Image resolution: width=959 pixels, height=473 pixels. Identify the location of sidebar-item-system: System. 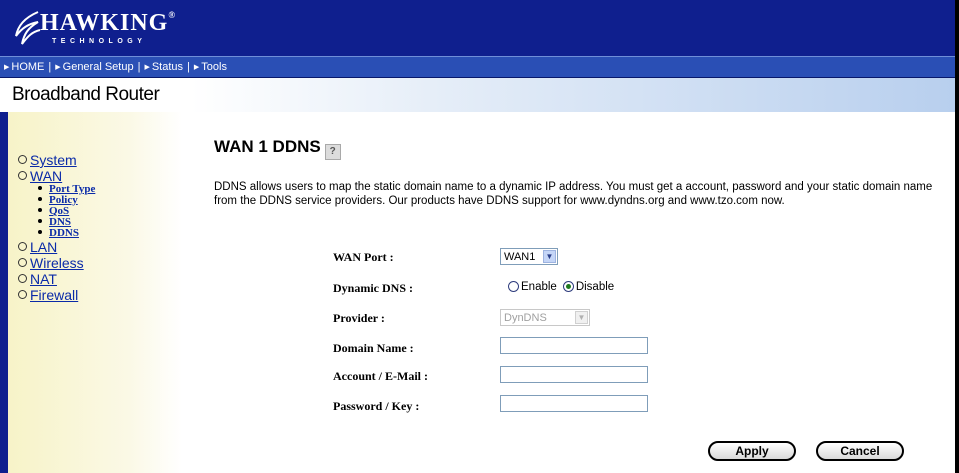
(56, 160).